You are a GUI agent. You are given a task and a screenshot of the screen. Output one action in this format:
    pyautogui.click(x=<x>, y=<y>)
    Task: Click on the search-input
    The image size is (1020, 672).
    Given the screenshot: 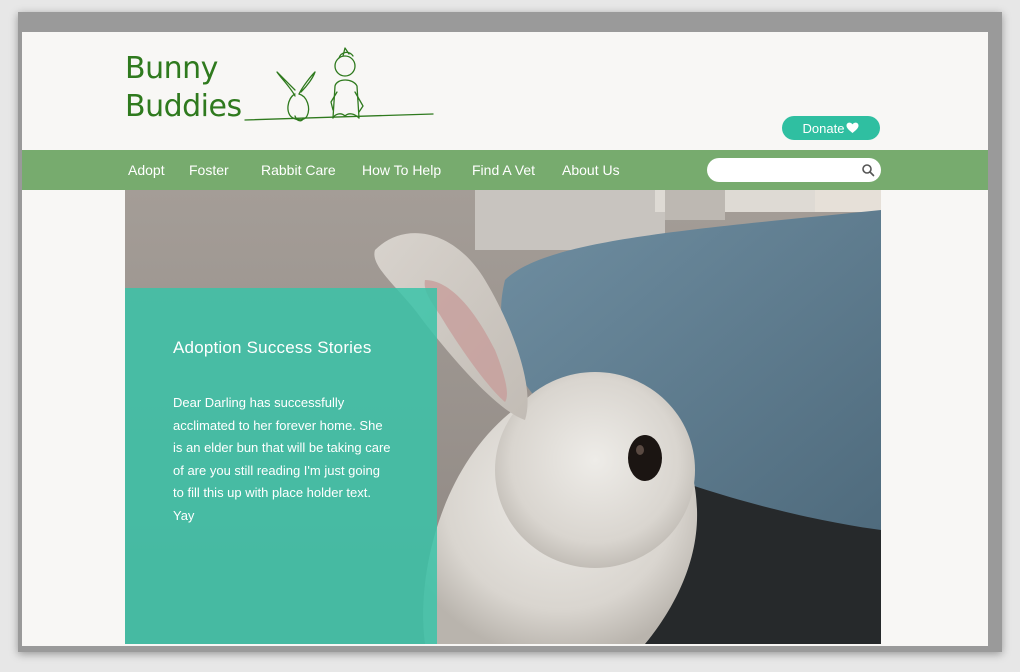 What is the action you would take?
    pyautogui.click(x=787, y=170)
    